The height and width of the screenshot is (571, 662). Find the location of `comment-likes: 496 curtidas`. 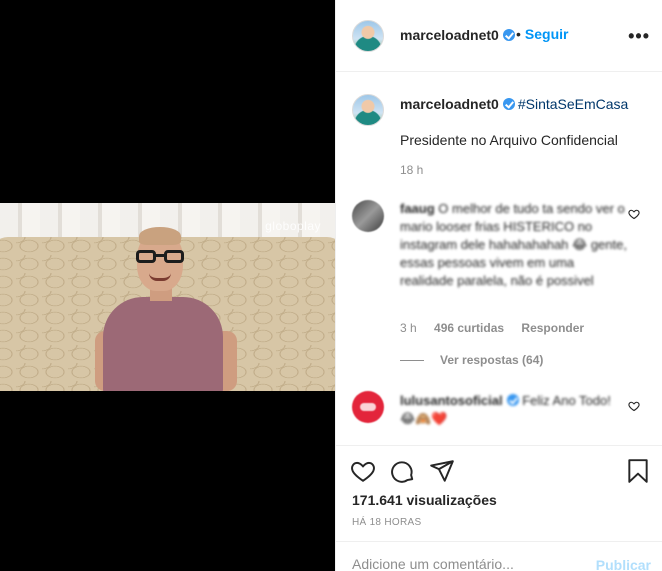

comment-likes: 496 curtidas is located at coordinates (469, 328).